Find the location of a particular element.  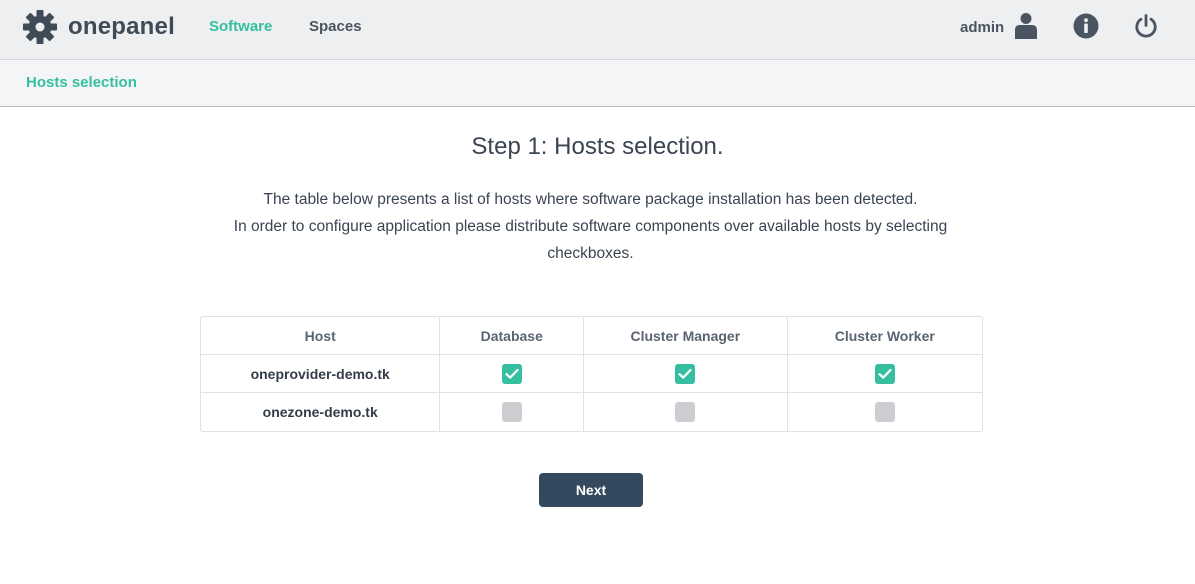

host-name-cell: onezone-demo.tk is located at coordinates (321, 412).